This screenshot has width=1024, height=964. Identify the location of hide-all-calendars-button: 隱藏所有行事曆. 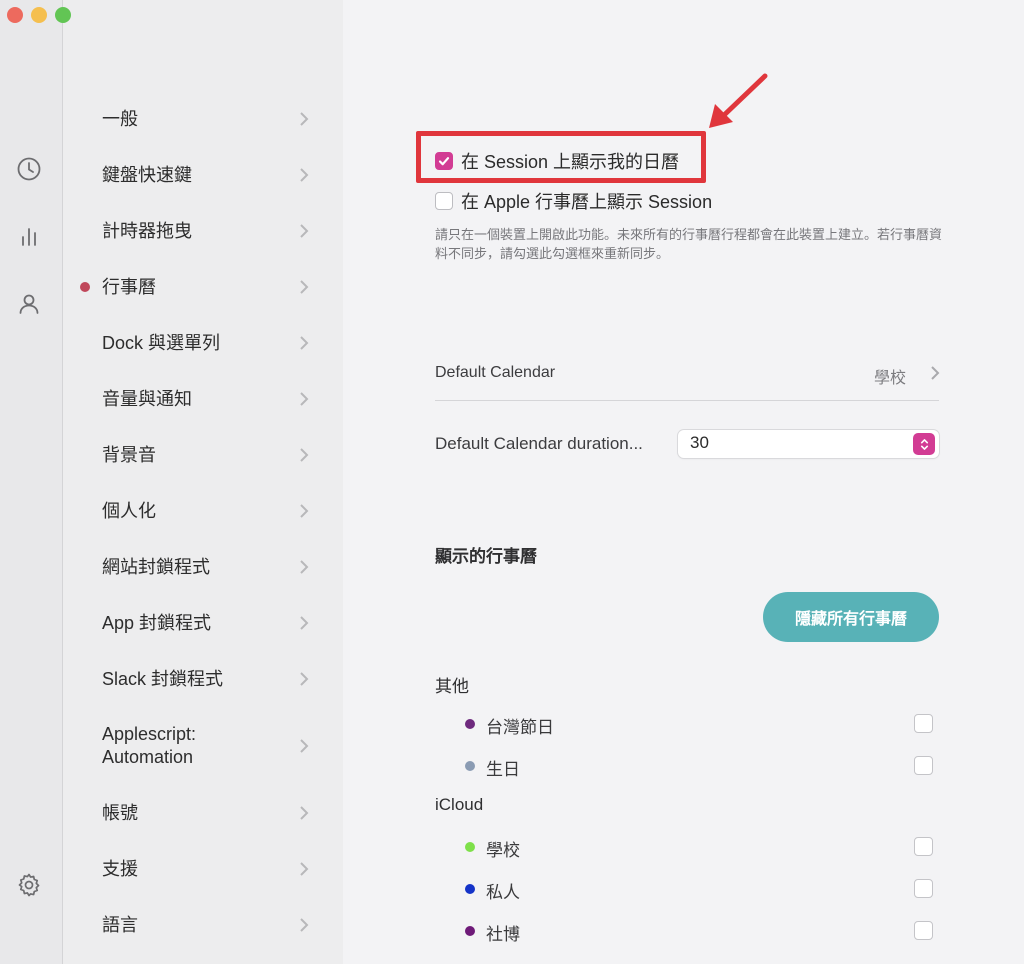
(851, 617).